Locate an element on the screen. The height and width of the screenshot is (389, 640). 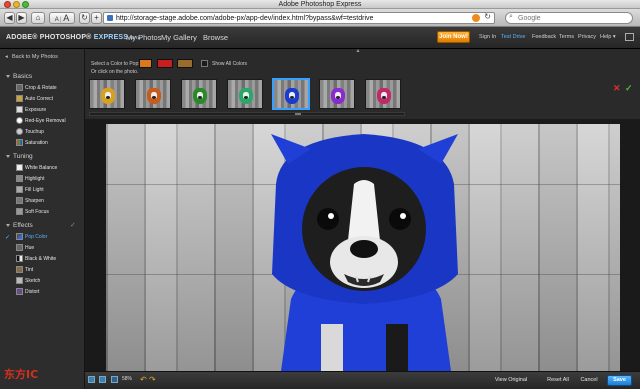
header-link-sign-in: Sign In is located at coordinates (487, 37).